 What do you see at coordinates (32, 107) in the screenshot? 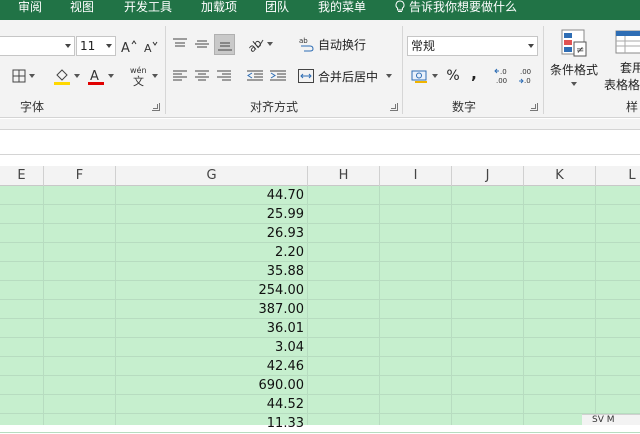
I see `font-group-label: 字体` at bounding box center [32, 107].